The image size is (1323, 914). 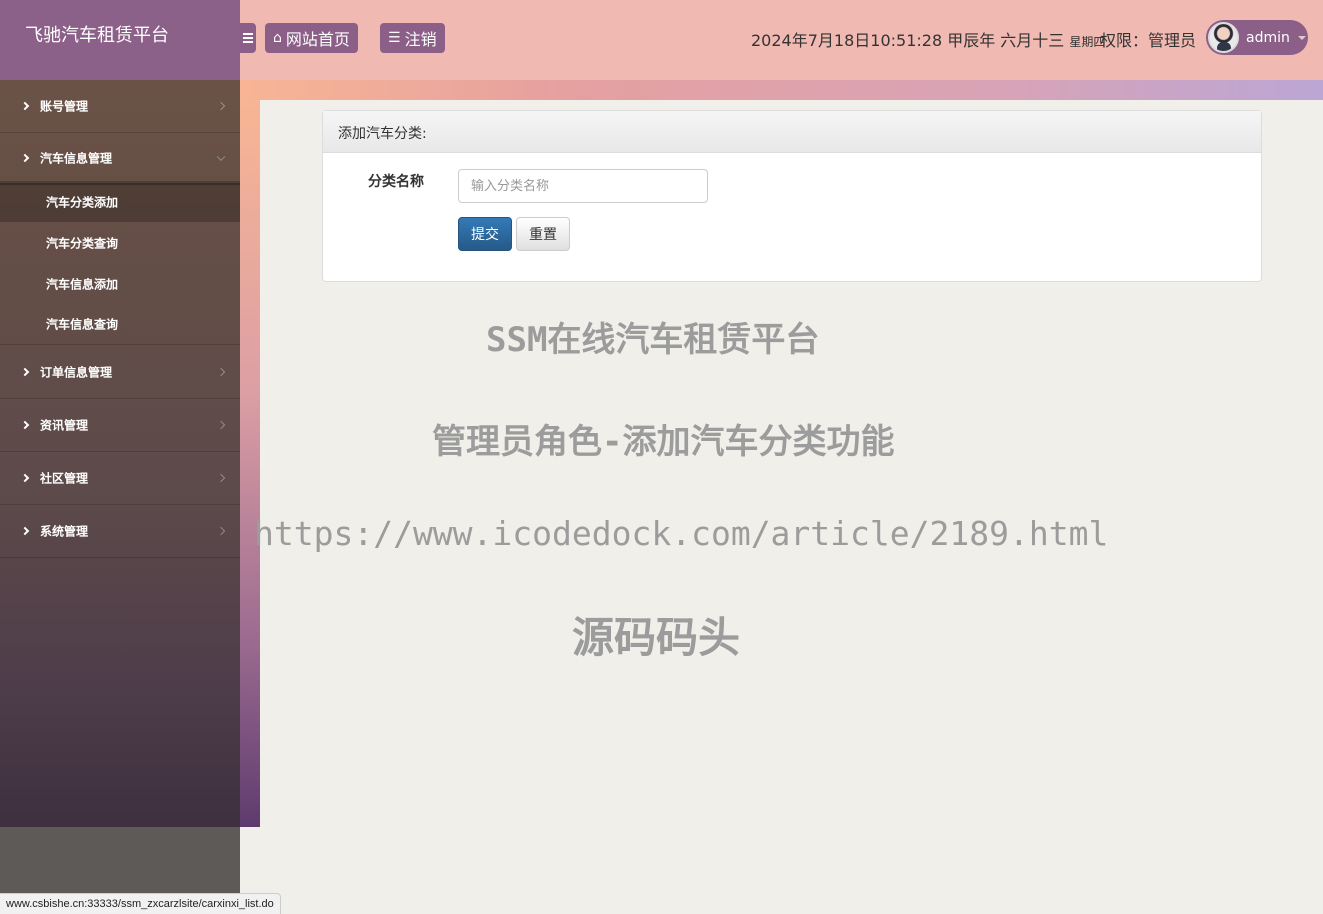 I want to click on datetime-text: 2024年7月18日10:51:28 甲辰年 六月十三, so click(x=908, y=40).